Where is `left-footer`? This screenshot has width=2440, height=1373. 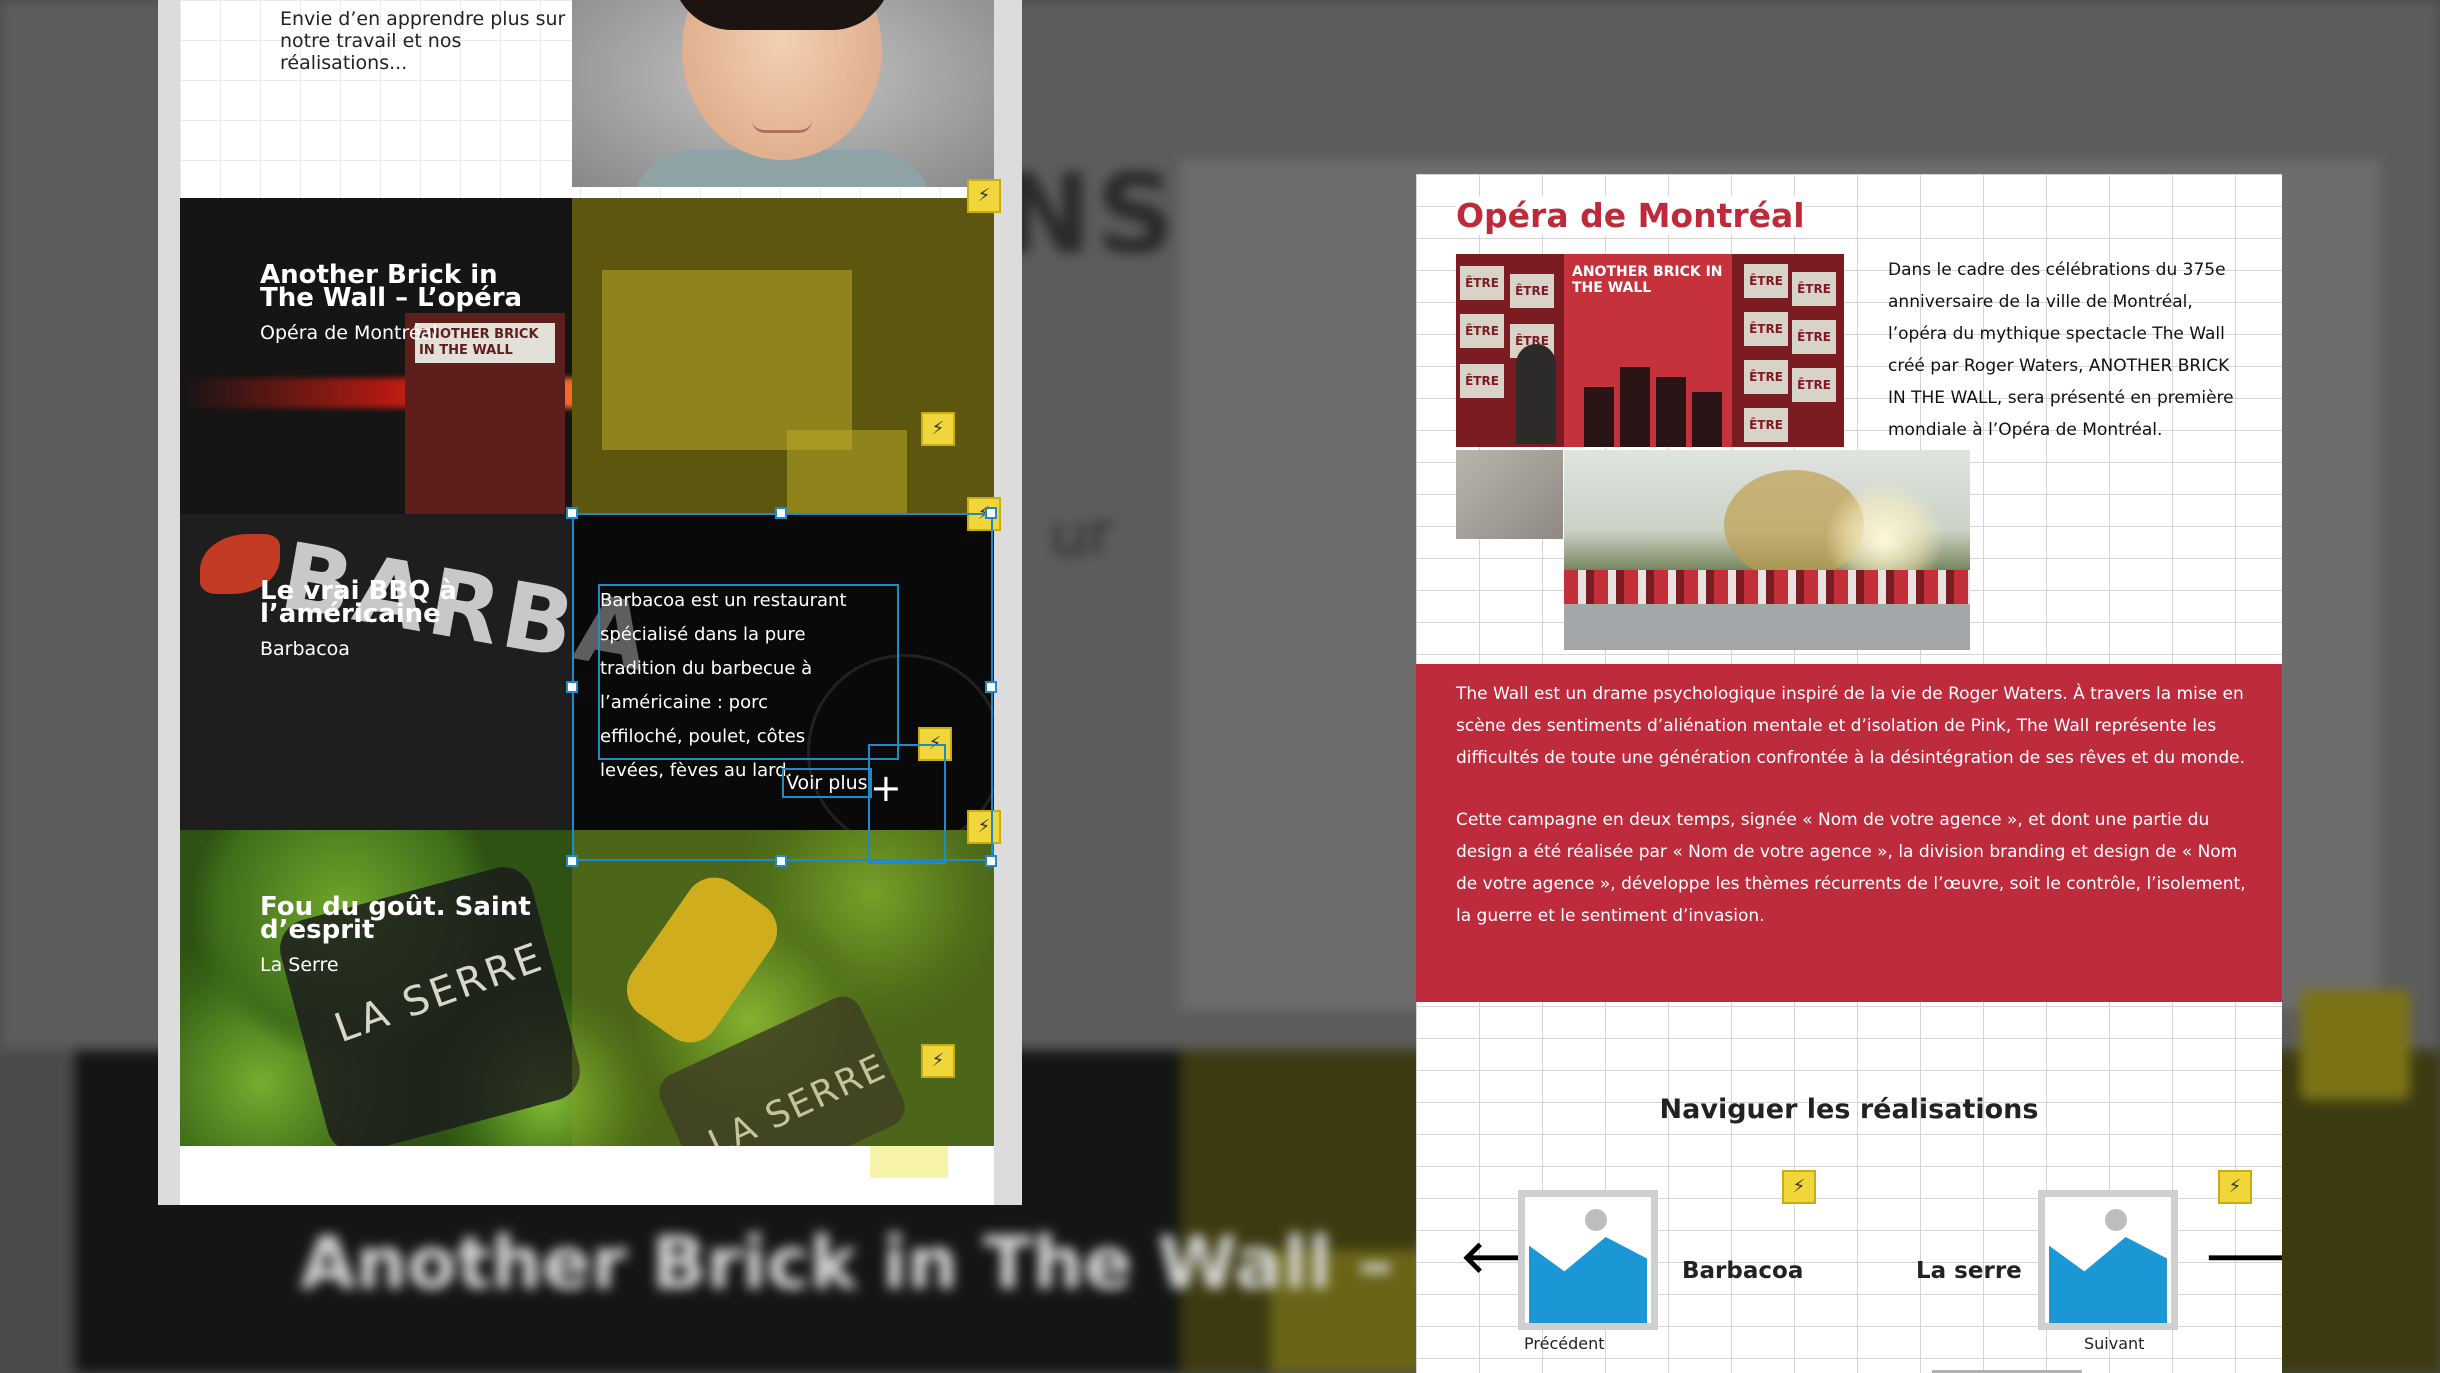
left-footer is located at coordinates (587, 1175).